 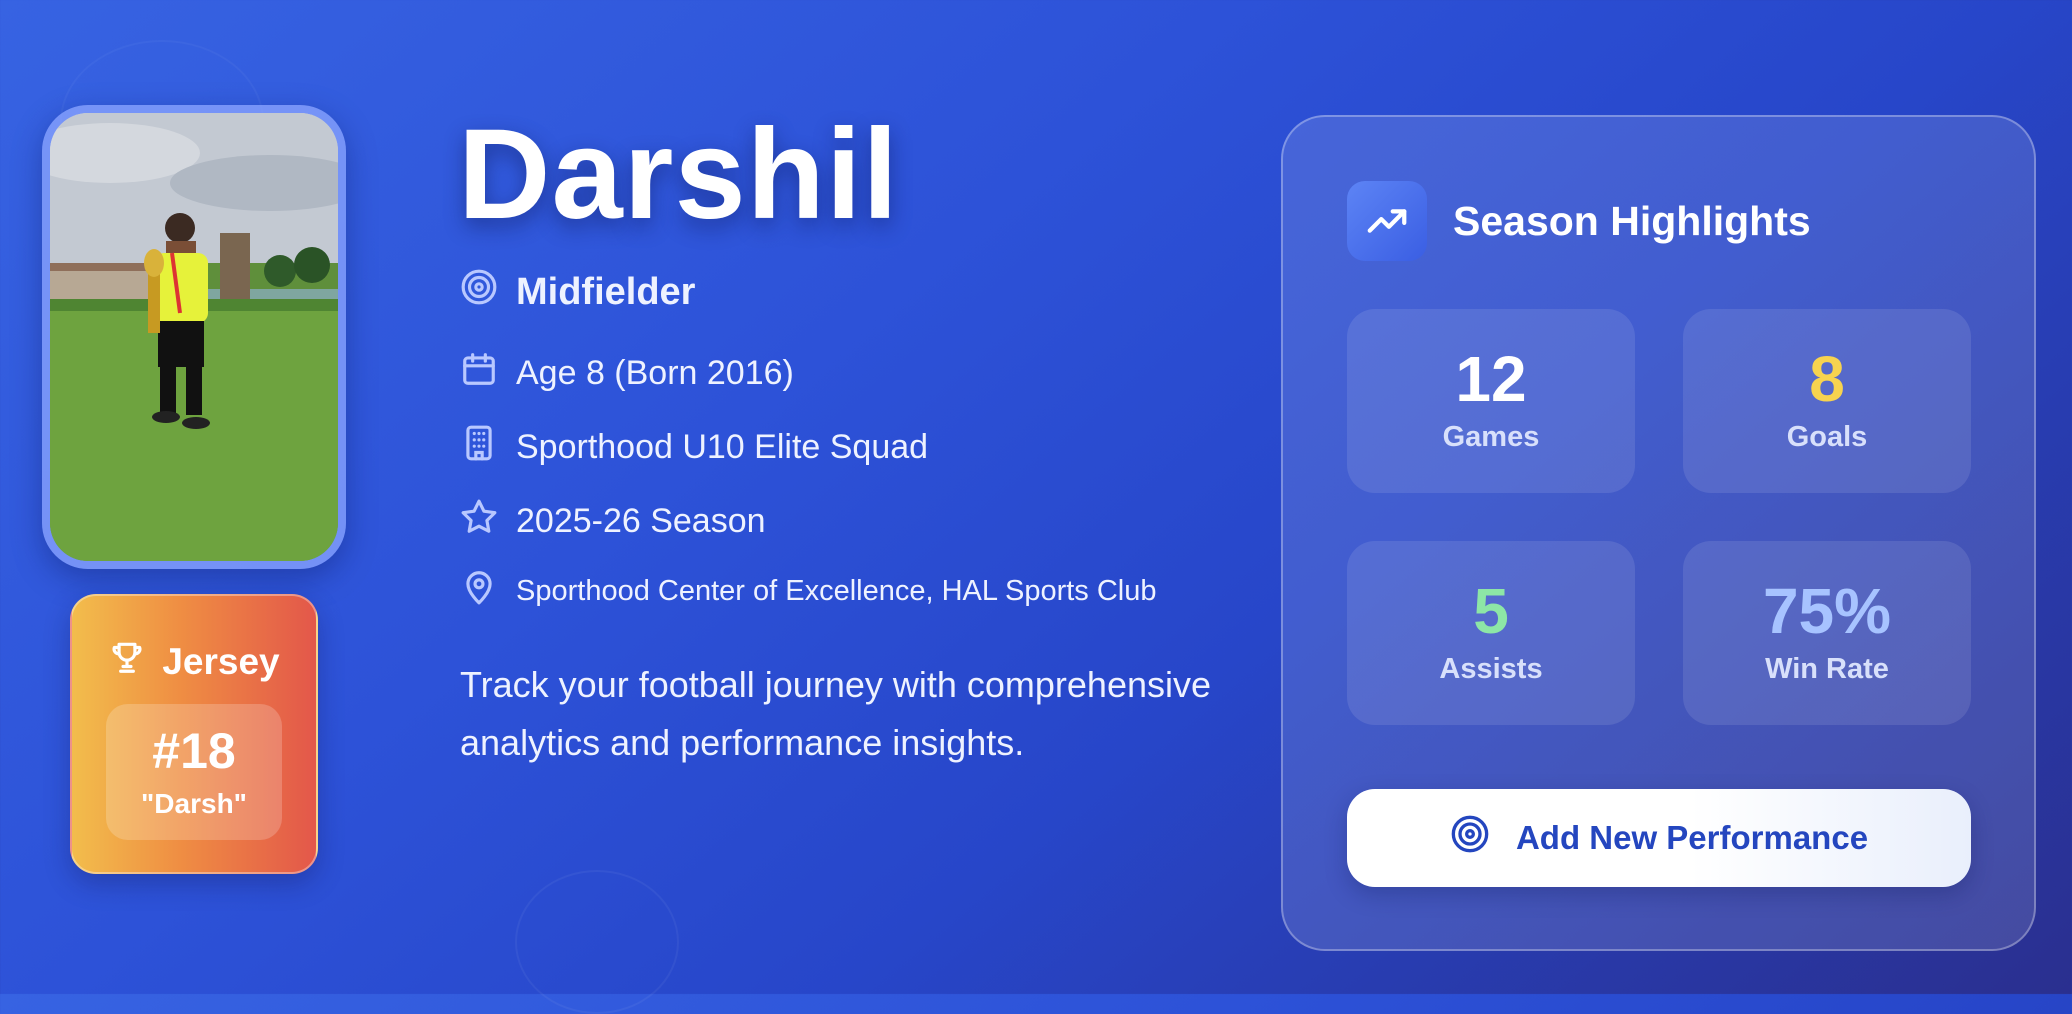 I want to click on player-team-row: Sporthood U10 Elite Squad, so click(x=694, y=447).